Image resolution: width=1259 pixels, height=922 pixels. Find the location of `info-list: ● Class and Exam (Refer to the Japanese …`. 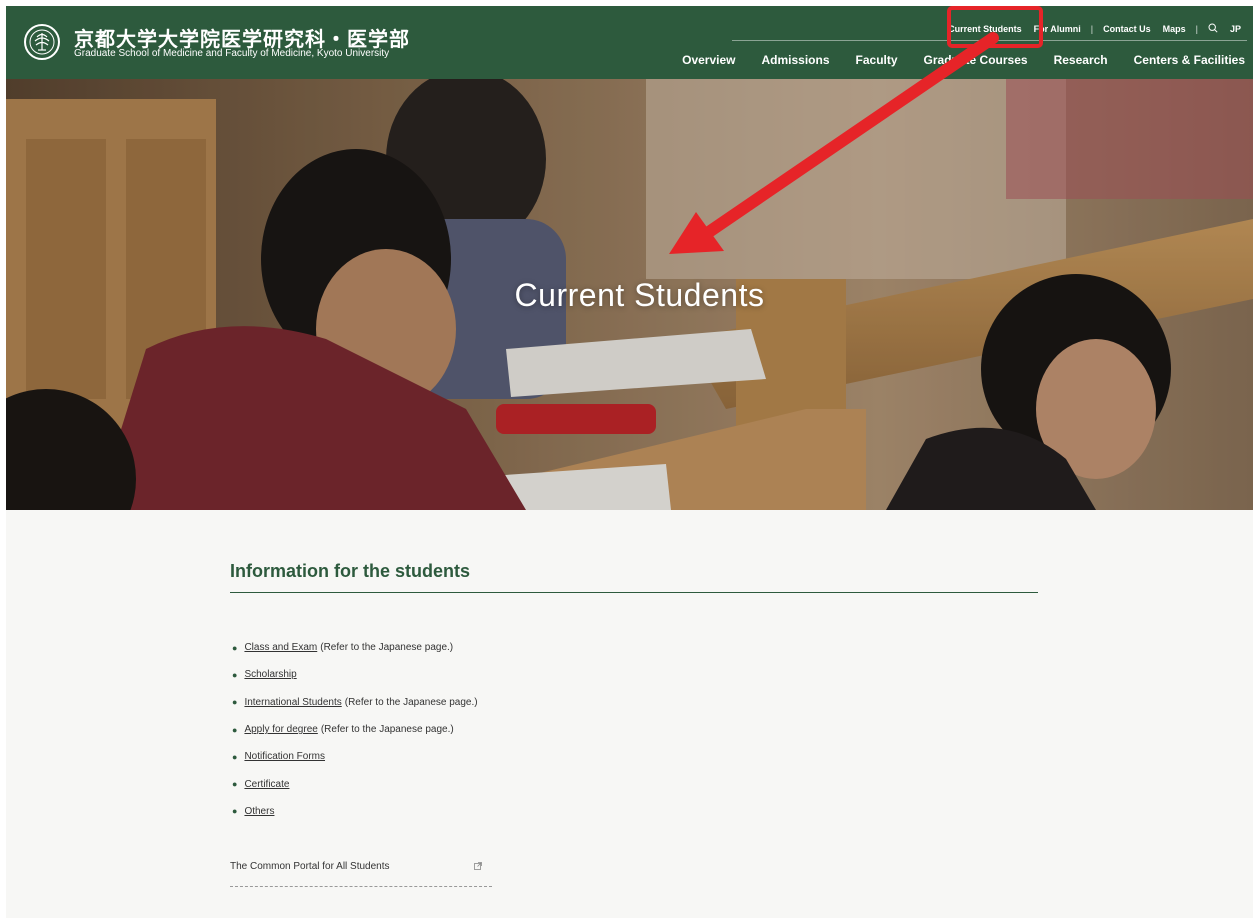

info-list: ● Class and Exam (Refer to the Japanese … is located at coordinates (634, 729).